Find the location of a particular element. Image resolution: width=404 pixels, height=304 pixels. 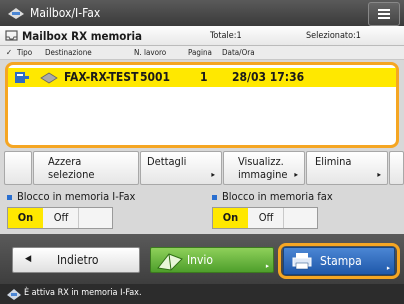

app-title: Mailbox/I-Fax is located at coordinates (65, 13).